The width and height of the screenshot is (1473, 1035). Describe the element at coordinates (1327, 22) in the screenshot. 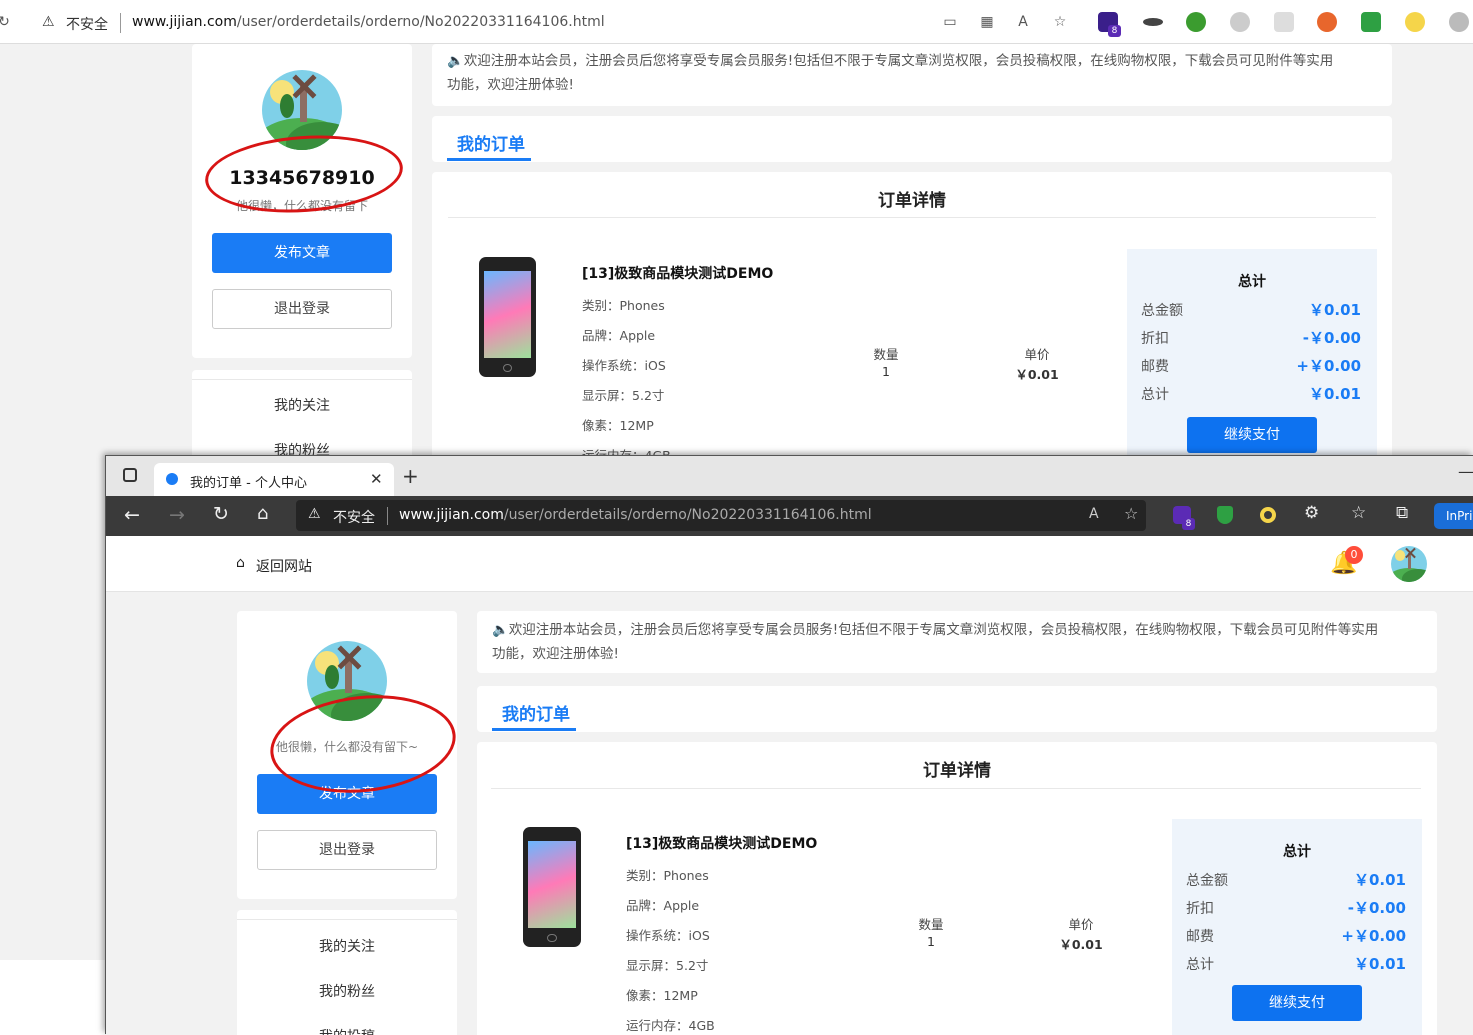

I see `cookie-extension-icon` at that location.